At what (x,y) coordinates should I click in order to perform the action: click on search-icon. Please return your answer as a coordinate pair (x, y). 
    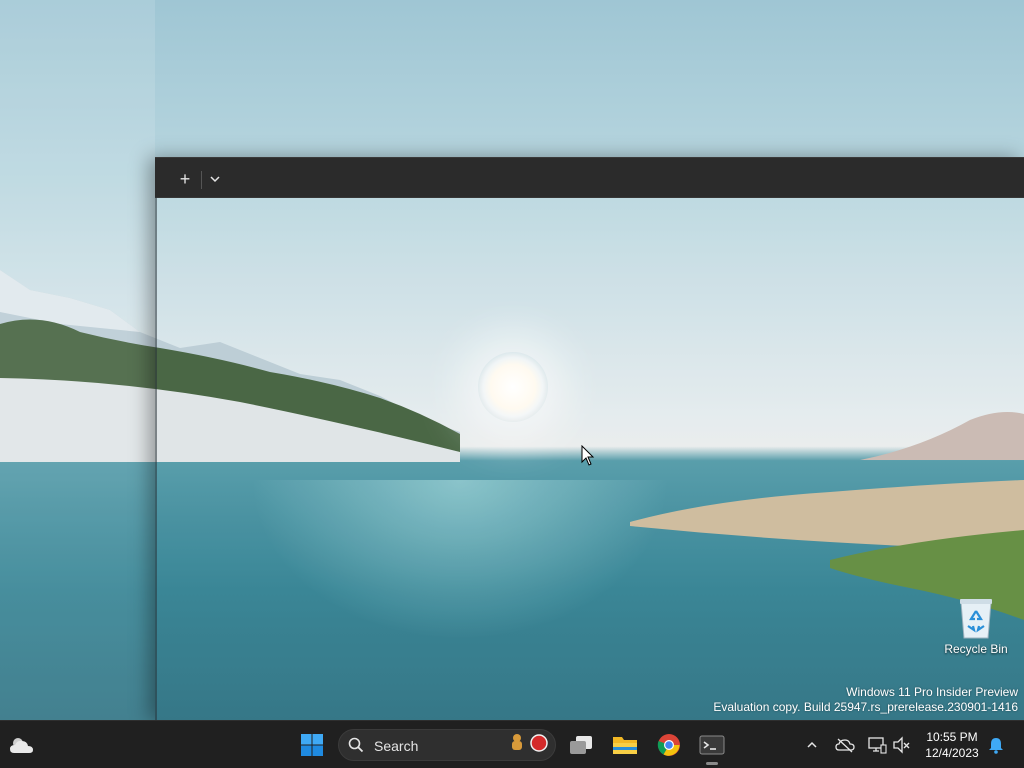
    Looking at the image, I should click on (356, 745).